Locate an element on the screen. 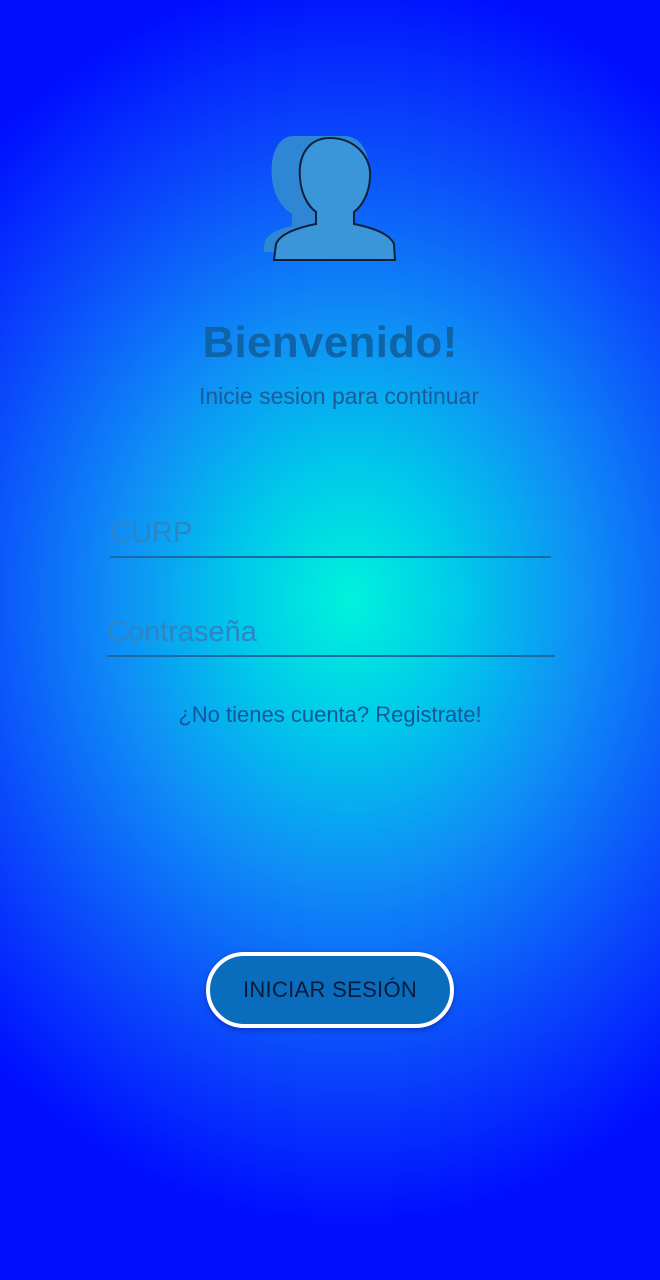 The image size is (660, 1280). user-silhouette-icon is located at coordinates (330, 198).